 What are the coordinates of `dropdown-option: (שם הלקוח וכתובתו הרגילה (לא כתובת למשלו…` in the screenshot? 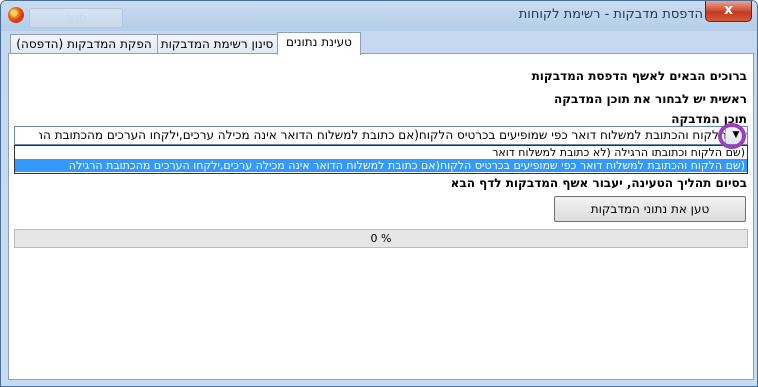 It's located at (381, 152).